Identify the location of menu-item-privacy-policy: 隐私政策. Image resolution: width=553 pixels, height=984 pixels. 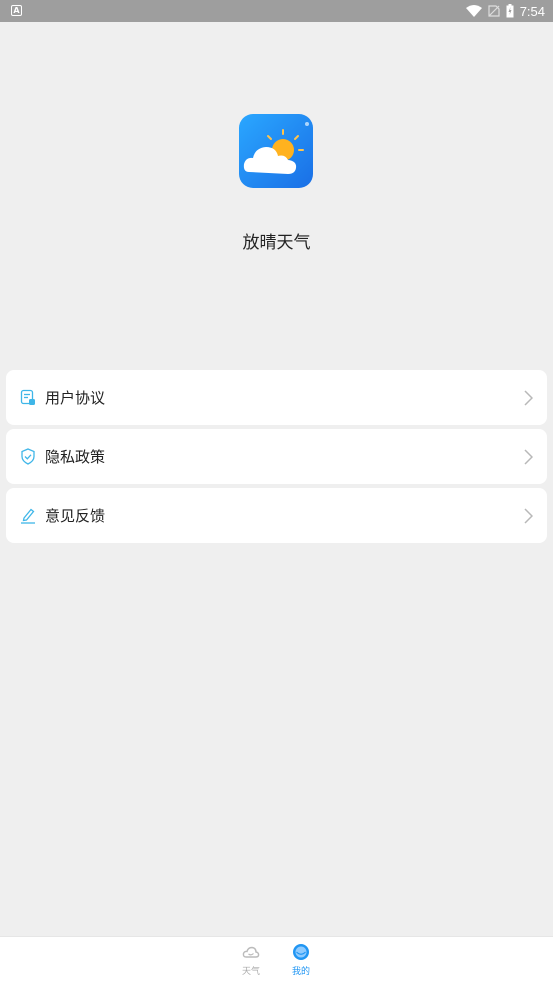
(276, 456).